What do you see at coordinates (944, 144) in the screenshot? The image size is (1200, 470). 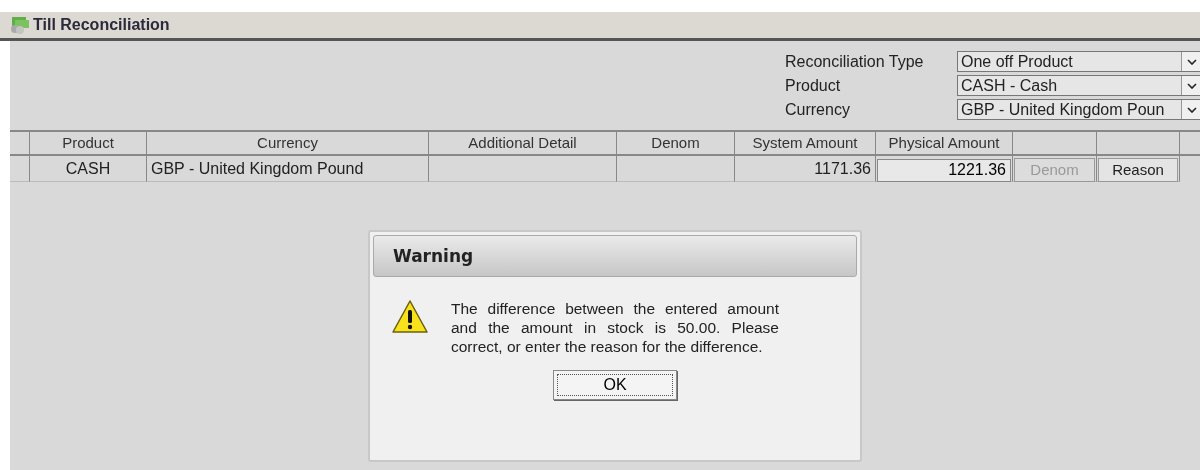 I see `column-header: Physical Amount` at bounding box center [944, 144].